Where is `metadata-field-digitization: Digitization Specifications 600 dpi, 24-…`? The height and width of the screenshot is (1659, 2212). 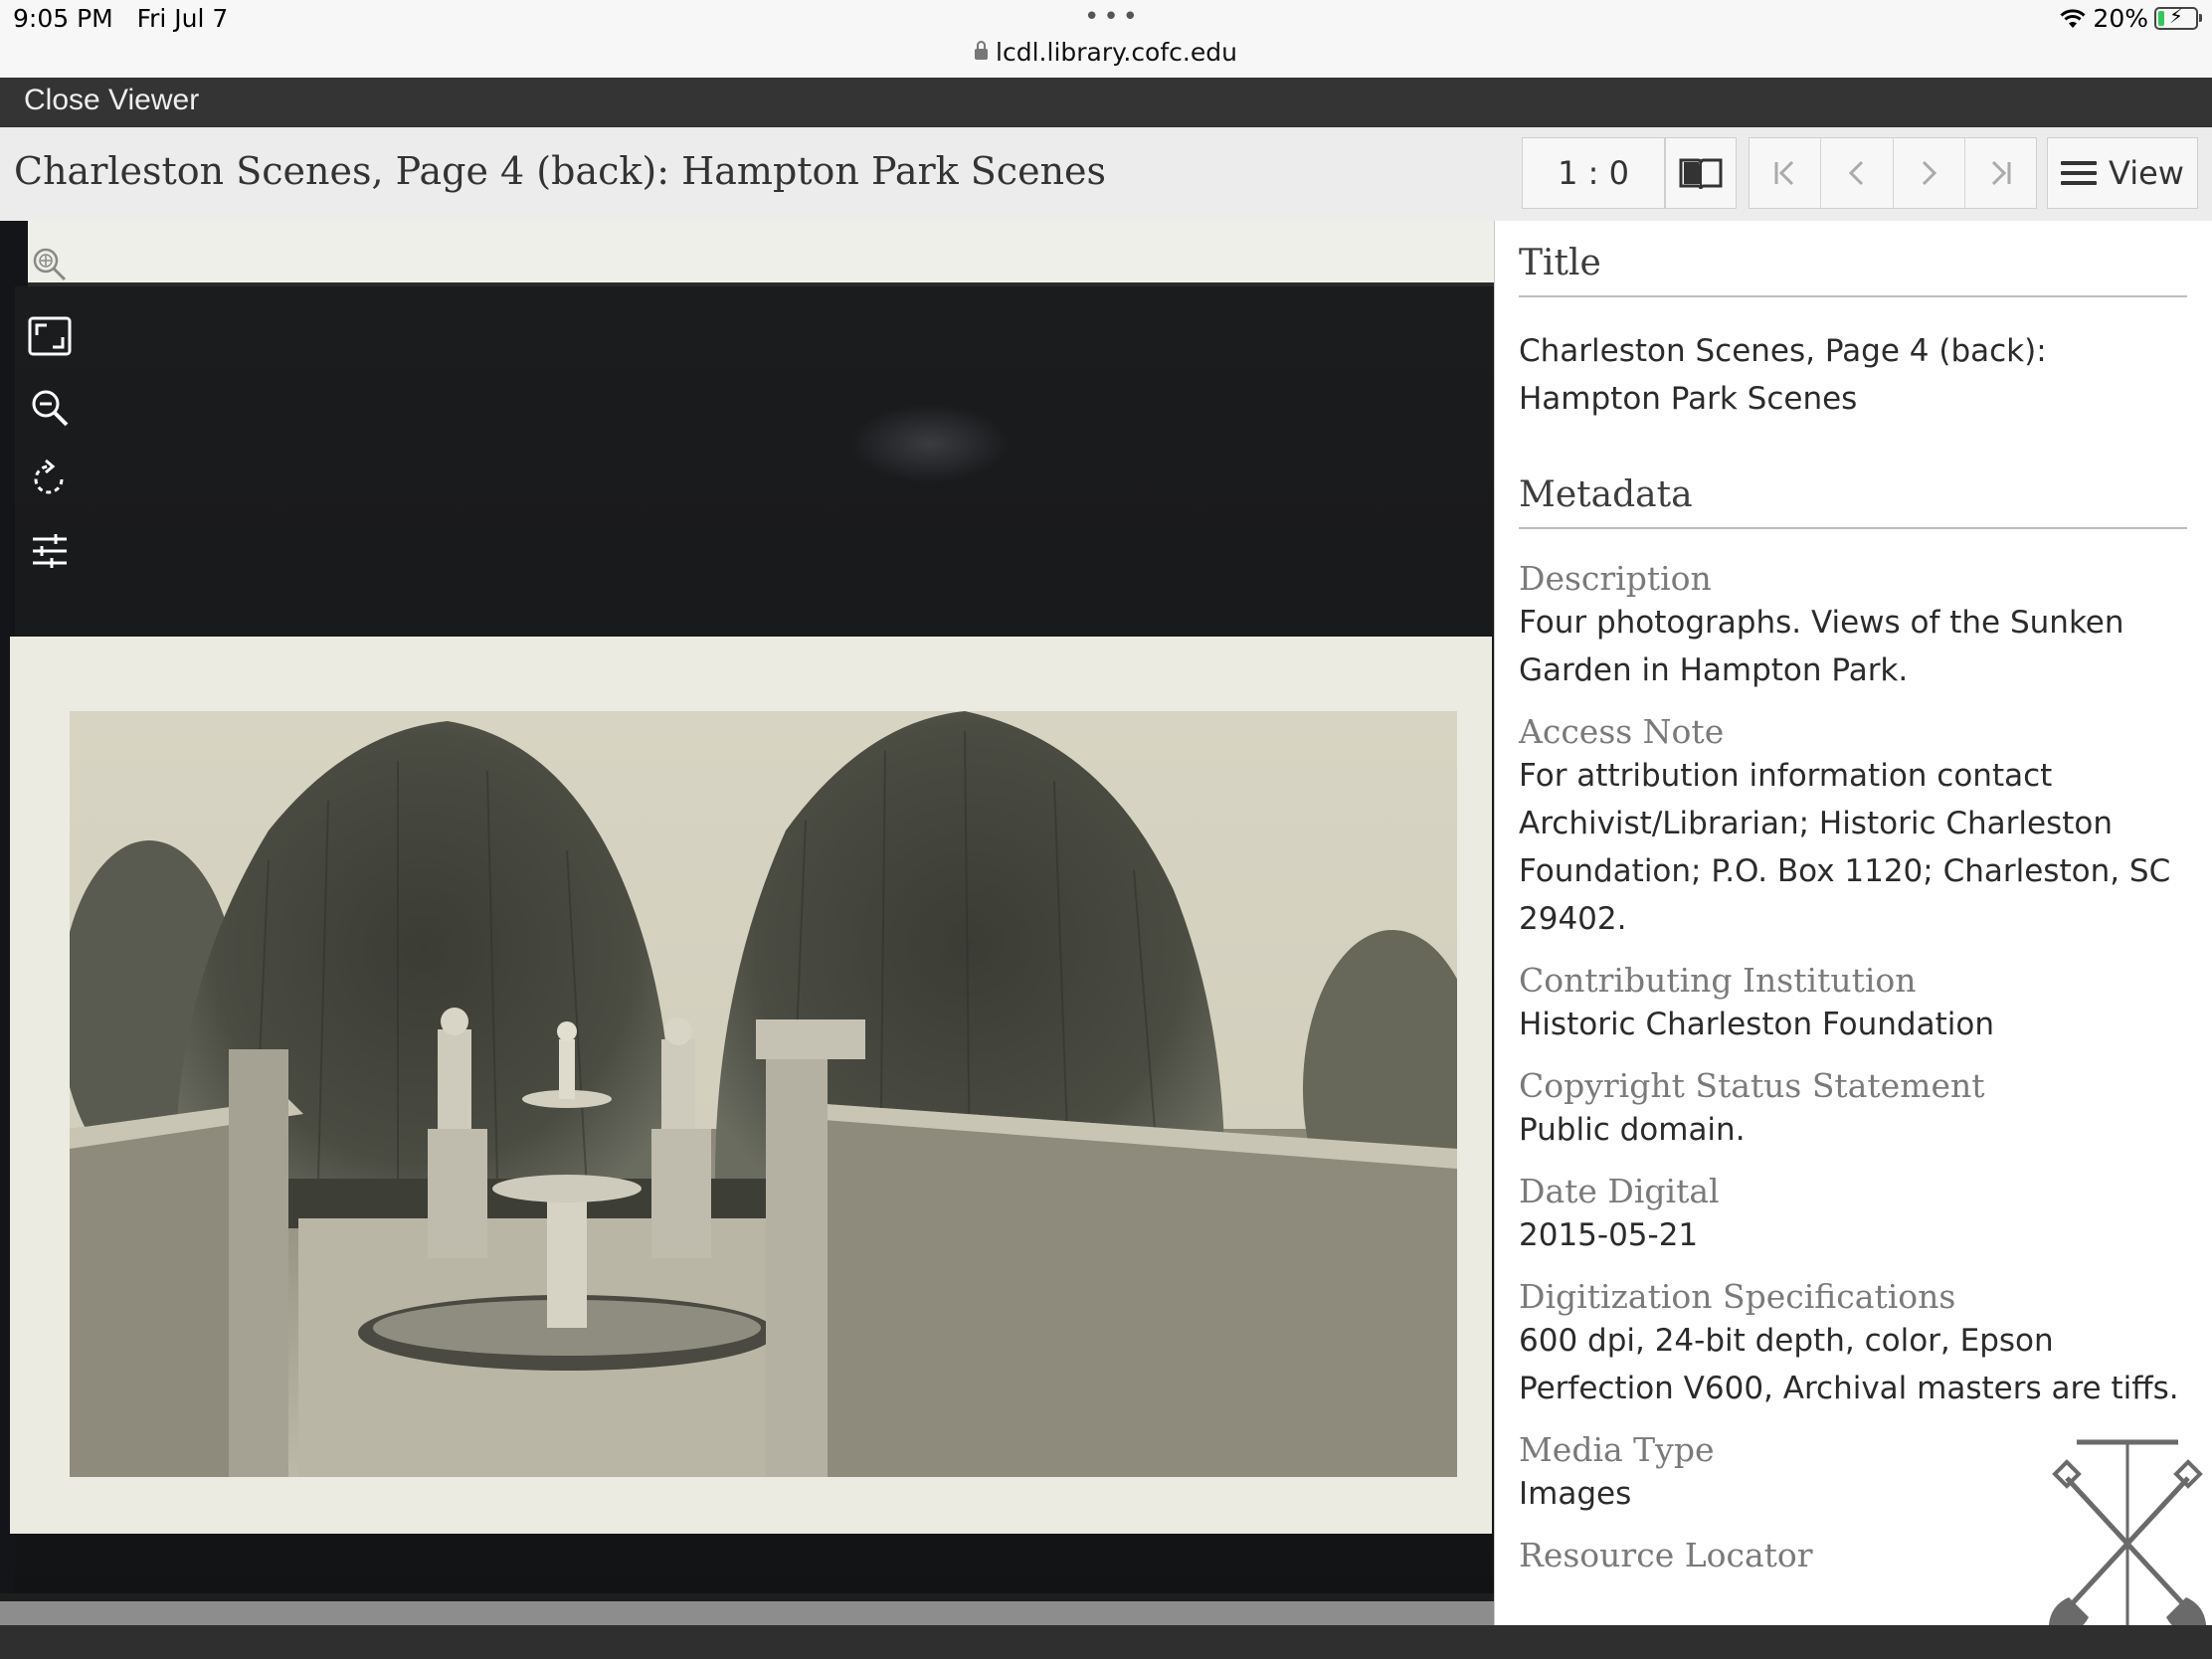
metadata-field-digitization: Digitization Specifications 600 dpi, 24-… is located at coordinates (1853, 1344).